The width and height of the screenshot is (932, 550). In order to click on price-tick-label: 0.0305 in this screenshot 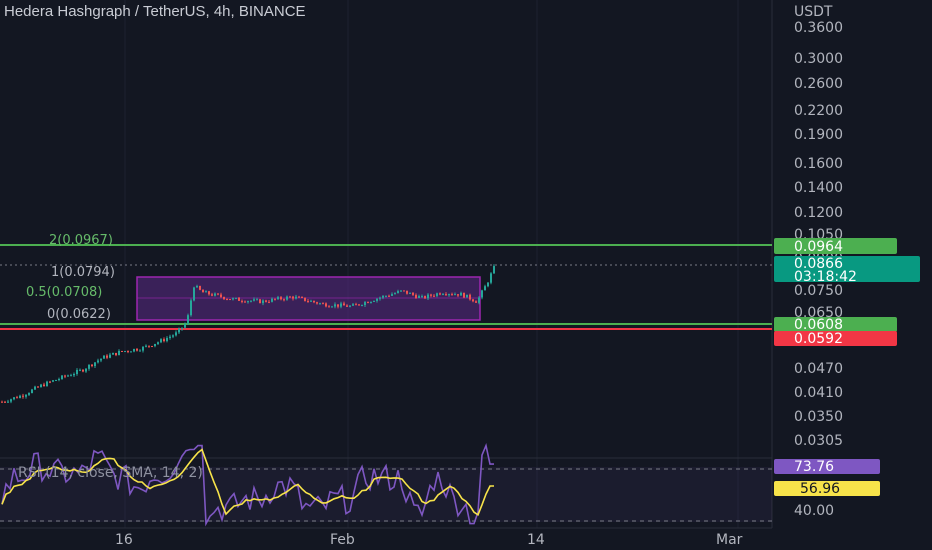, I will do `click(818, 441)`.